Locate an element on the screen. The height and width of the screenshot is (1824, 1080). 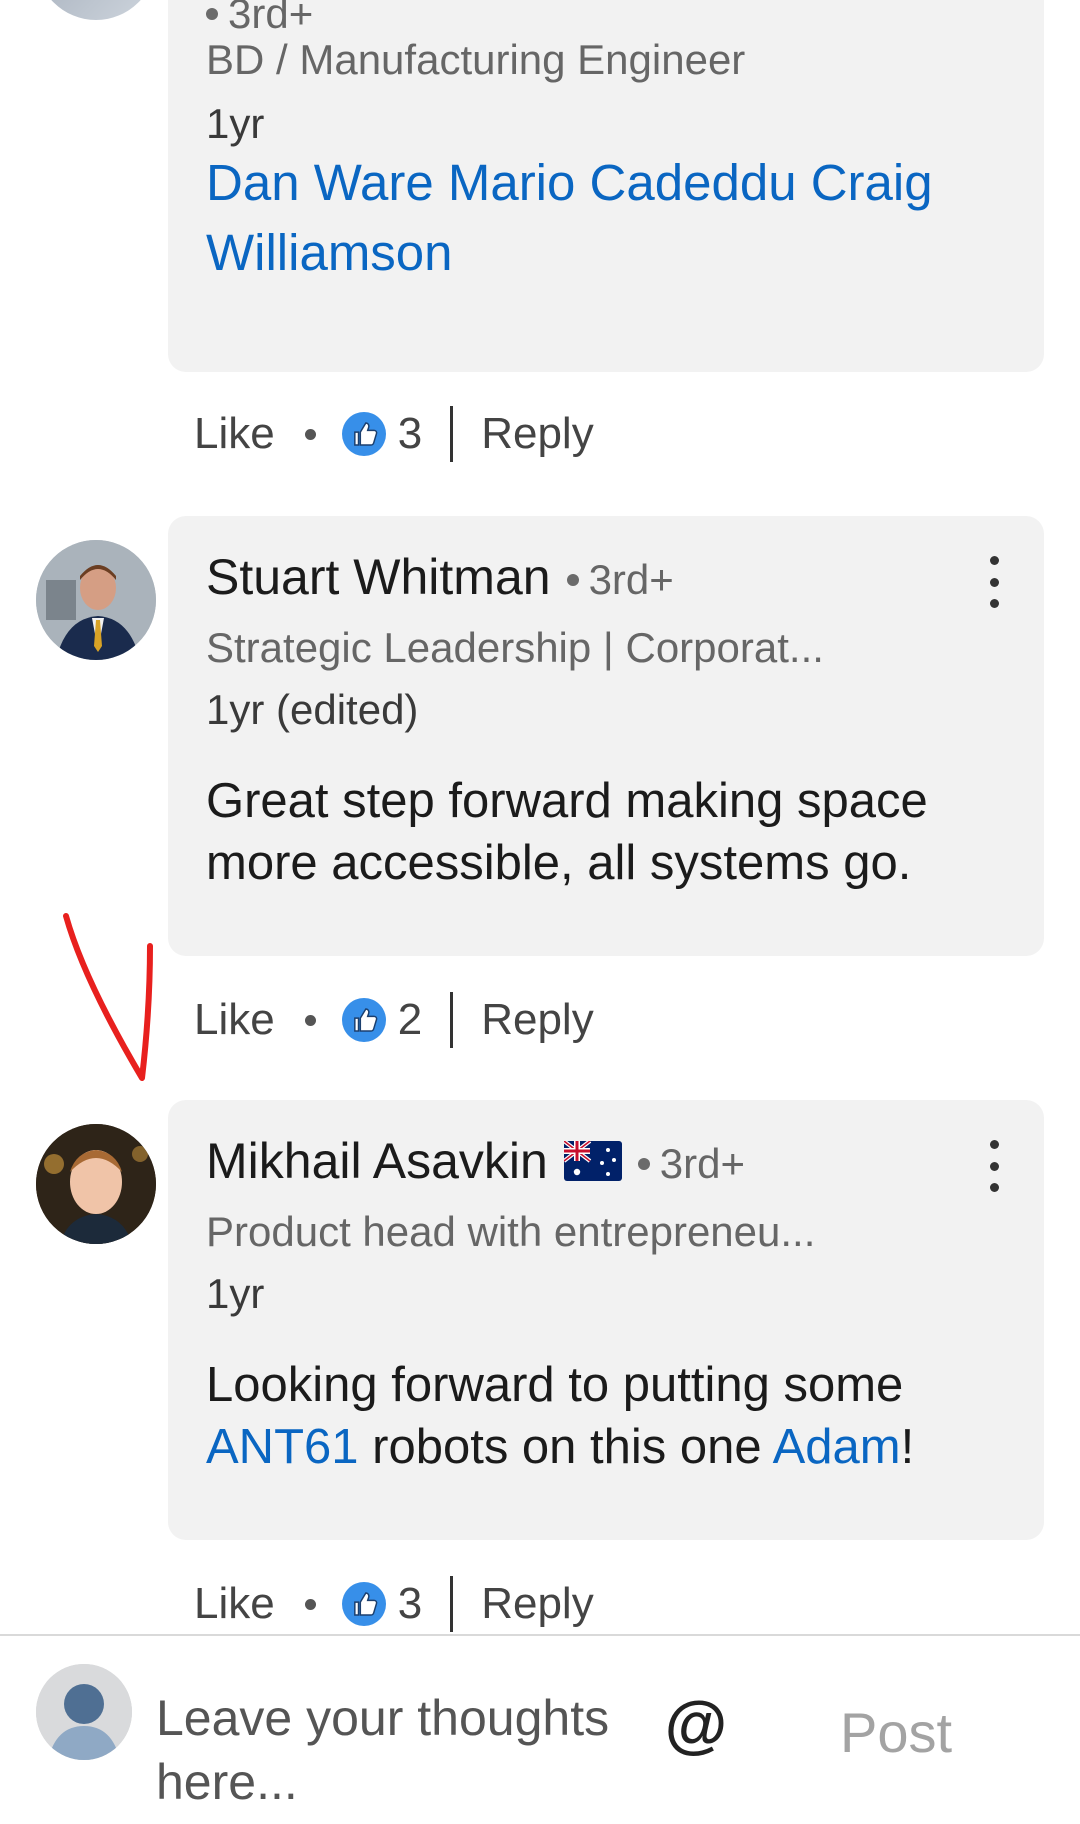
comment-text-middle: robots on this one is located at coordinates (565, 1447).